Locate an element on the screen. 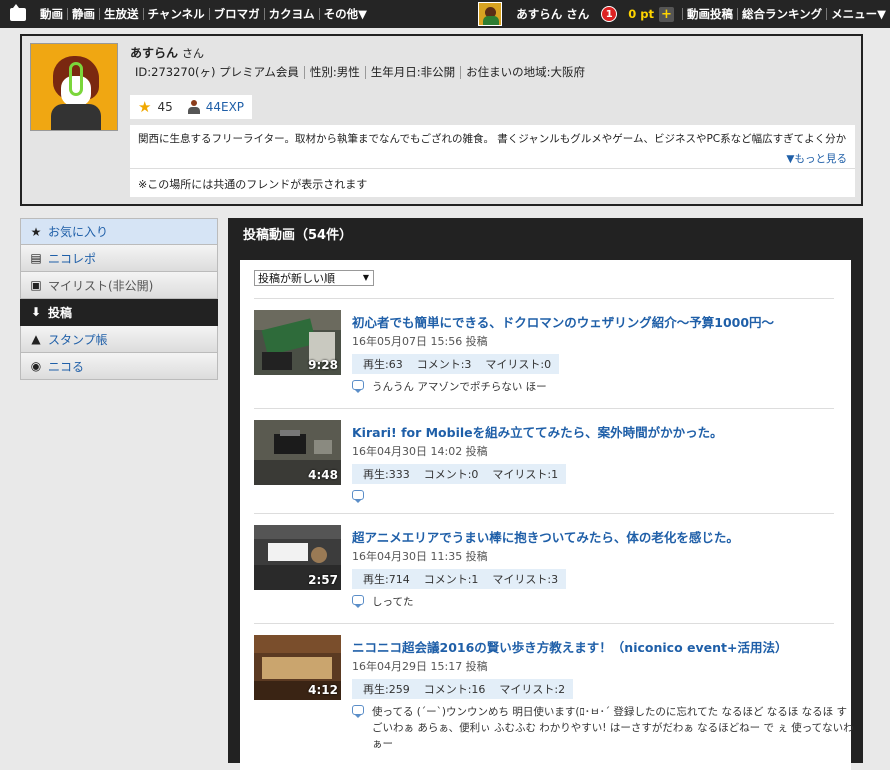 This screenshot has height=770, width=890. profile-name: あすらん さん is located at coordinates (167, 52).